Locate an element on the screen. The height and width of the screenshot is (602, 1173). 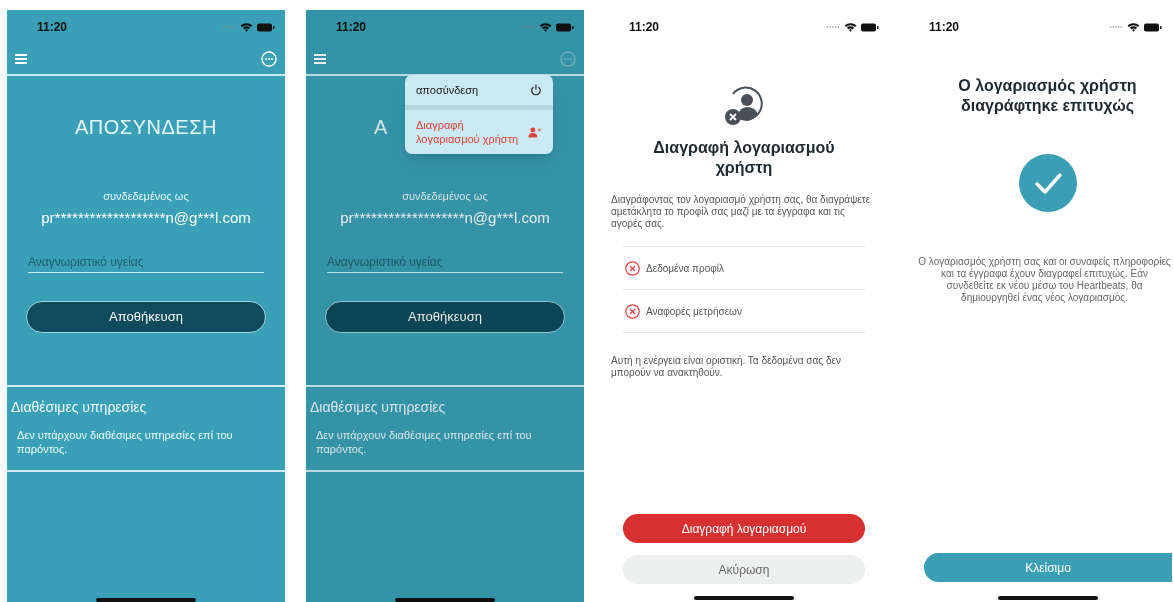
cancel-button: Ακύρωση is located at coordinates (744, 569).